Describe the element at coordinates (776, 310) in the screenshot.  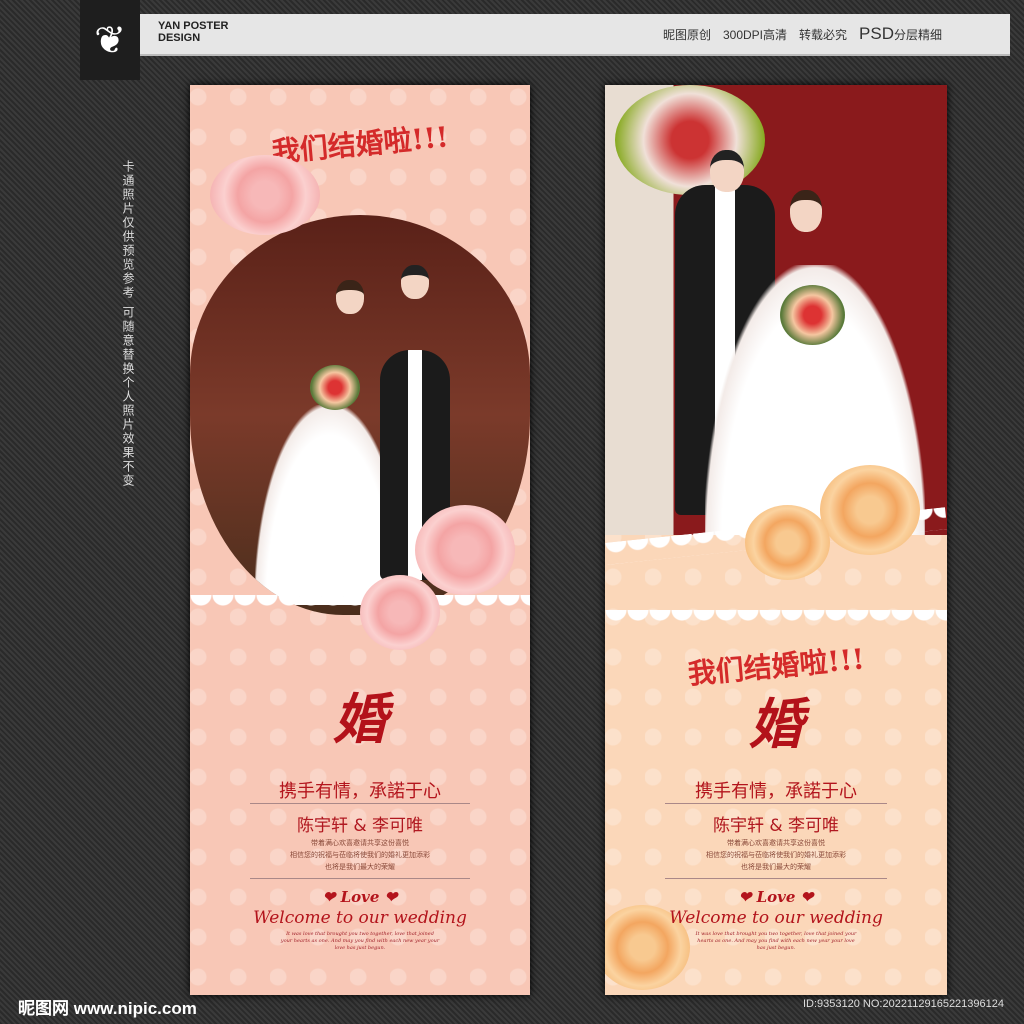
I see `couple-illustration` at that location.